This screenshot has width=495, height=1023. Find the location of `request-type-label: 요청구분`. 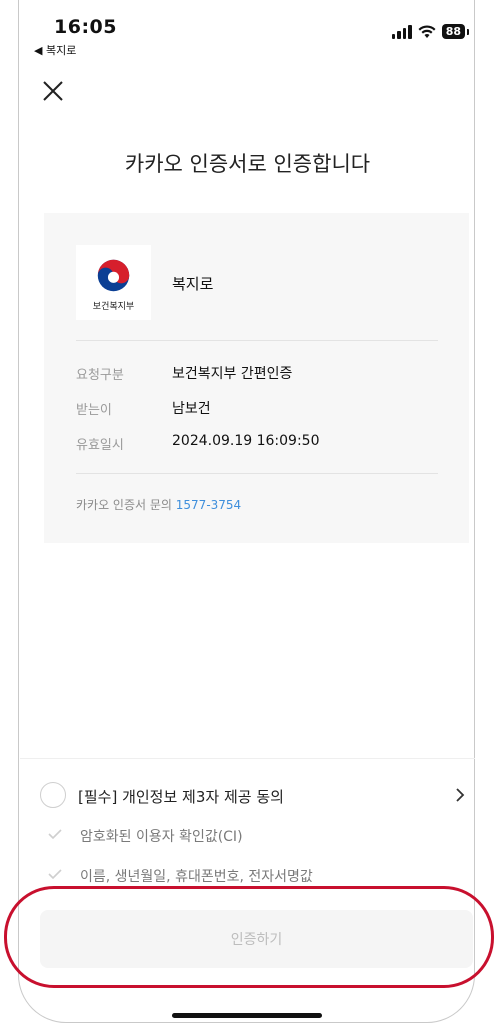

request-type-label: 요청구분 is located at coordinates (100, 375).